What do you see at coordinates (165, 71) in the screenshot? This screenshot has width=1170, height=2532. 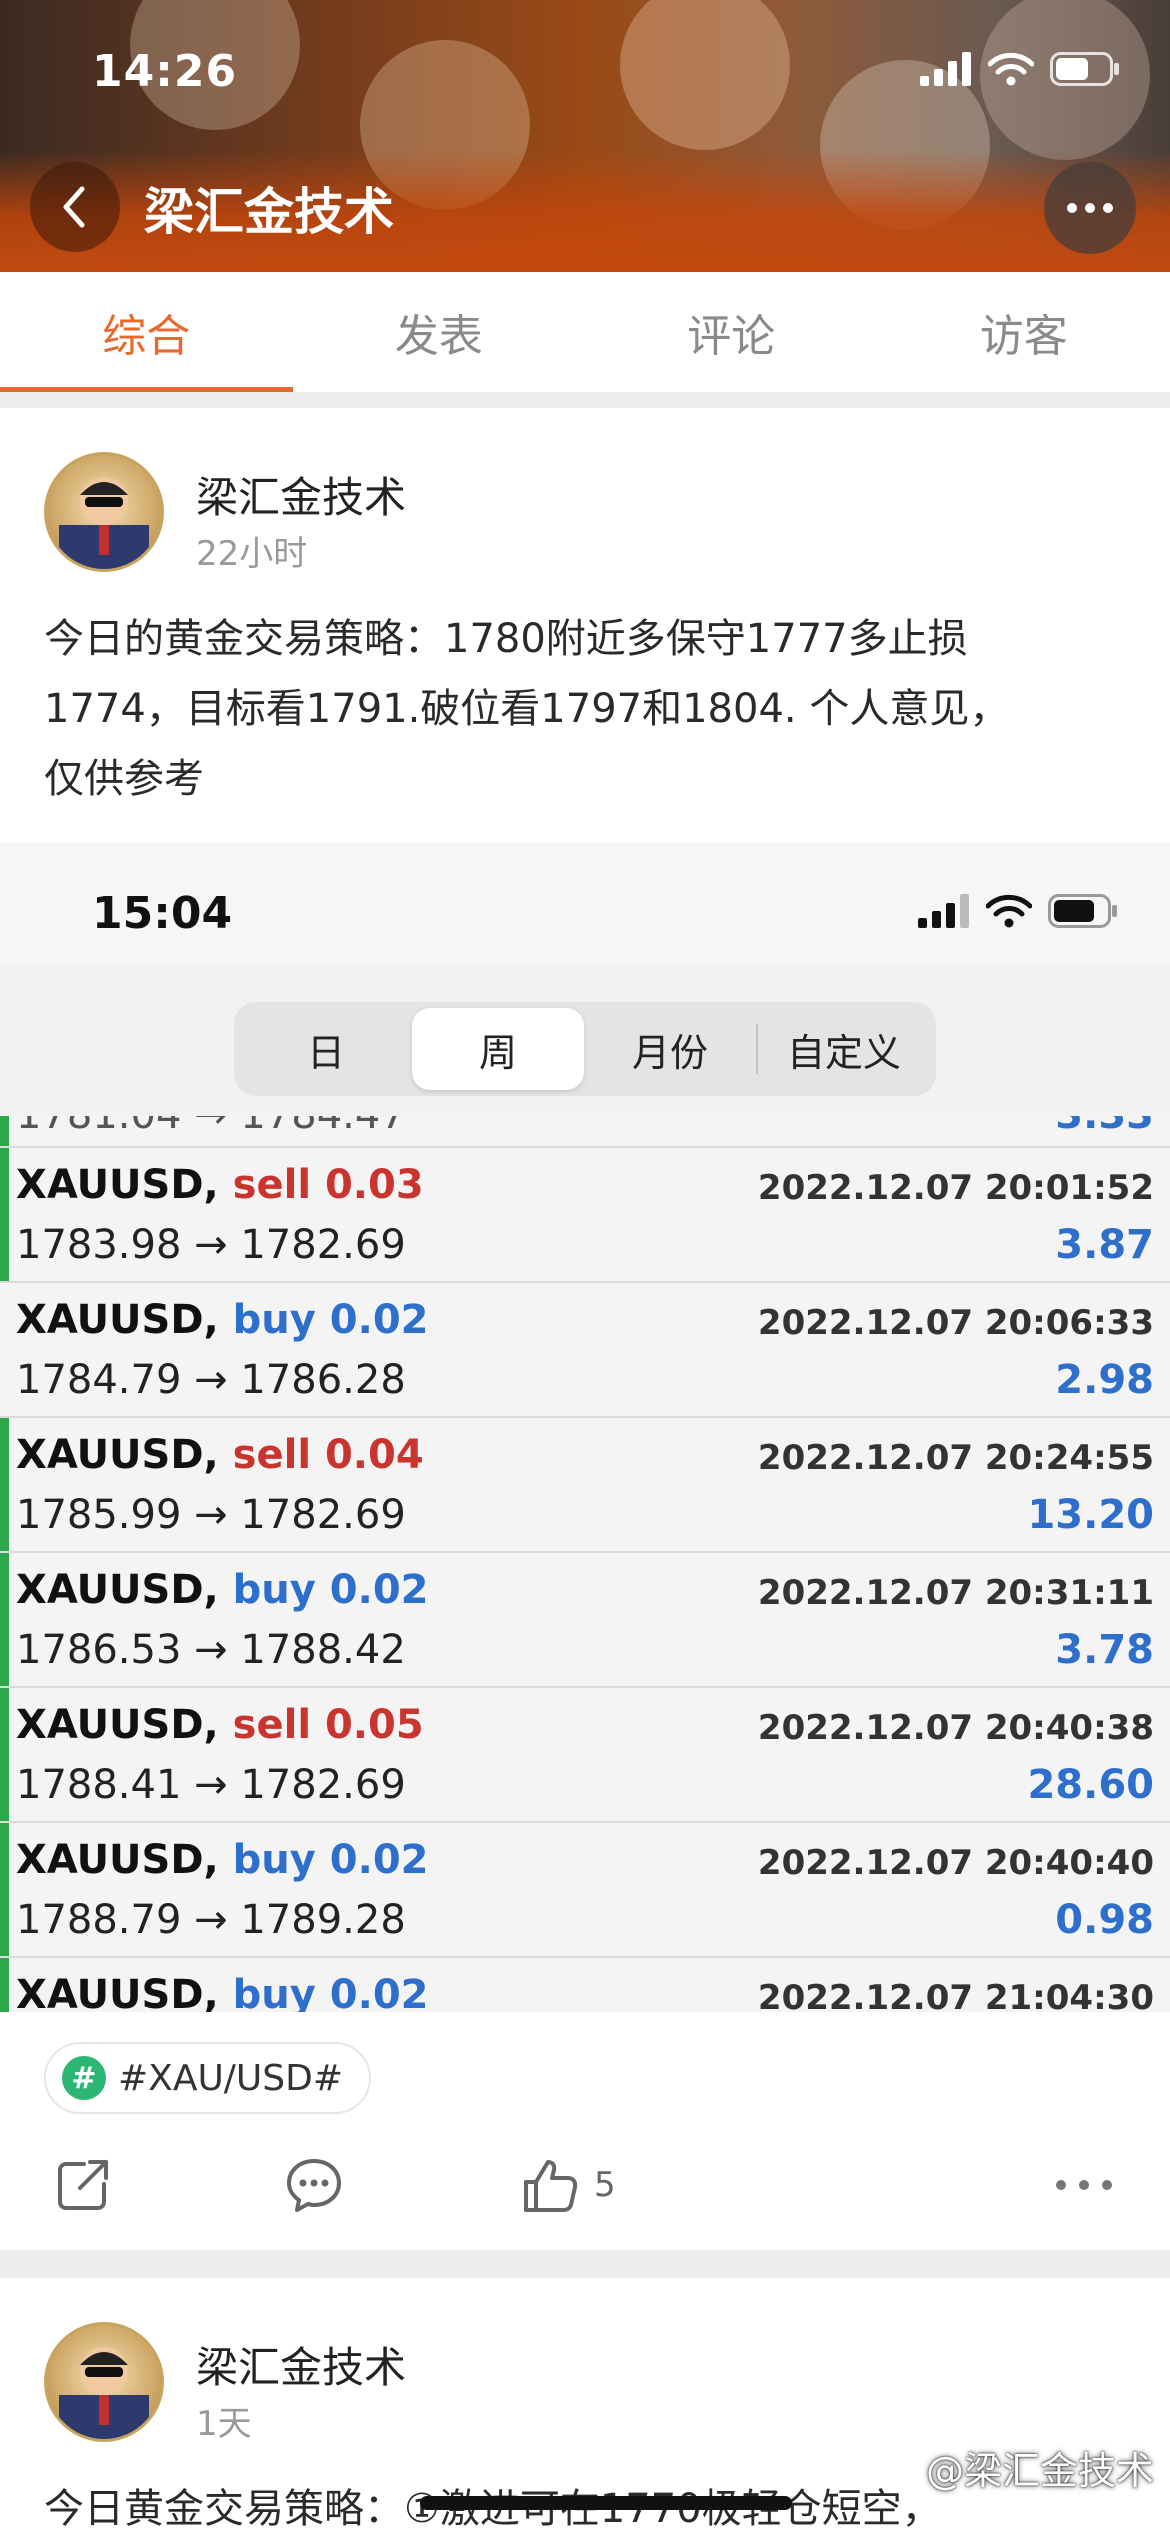 I see `status-time: 14:26` at bounding box center [165, 71].